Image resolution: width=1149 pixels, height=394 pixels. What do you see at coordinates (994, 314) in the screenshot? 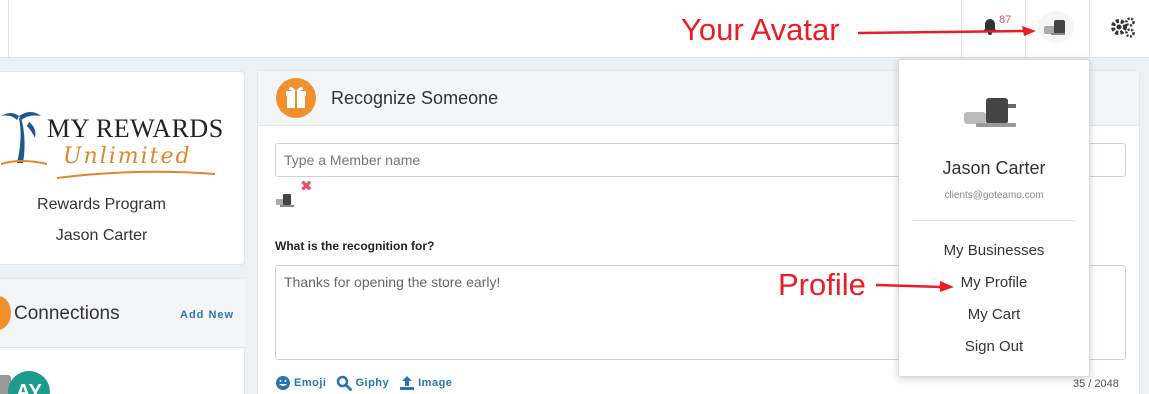
I see `menu-item-my-cart: My Cart` at bounding box center [994, 314].